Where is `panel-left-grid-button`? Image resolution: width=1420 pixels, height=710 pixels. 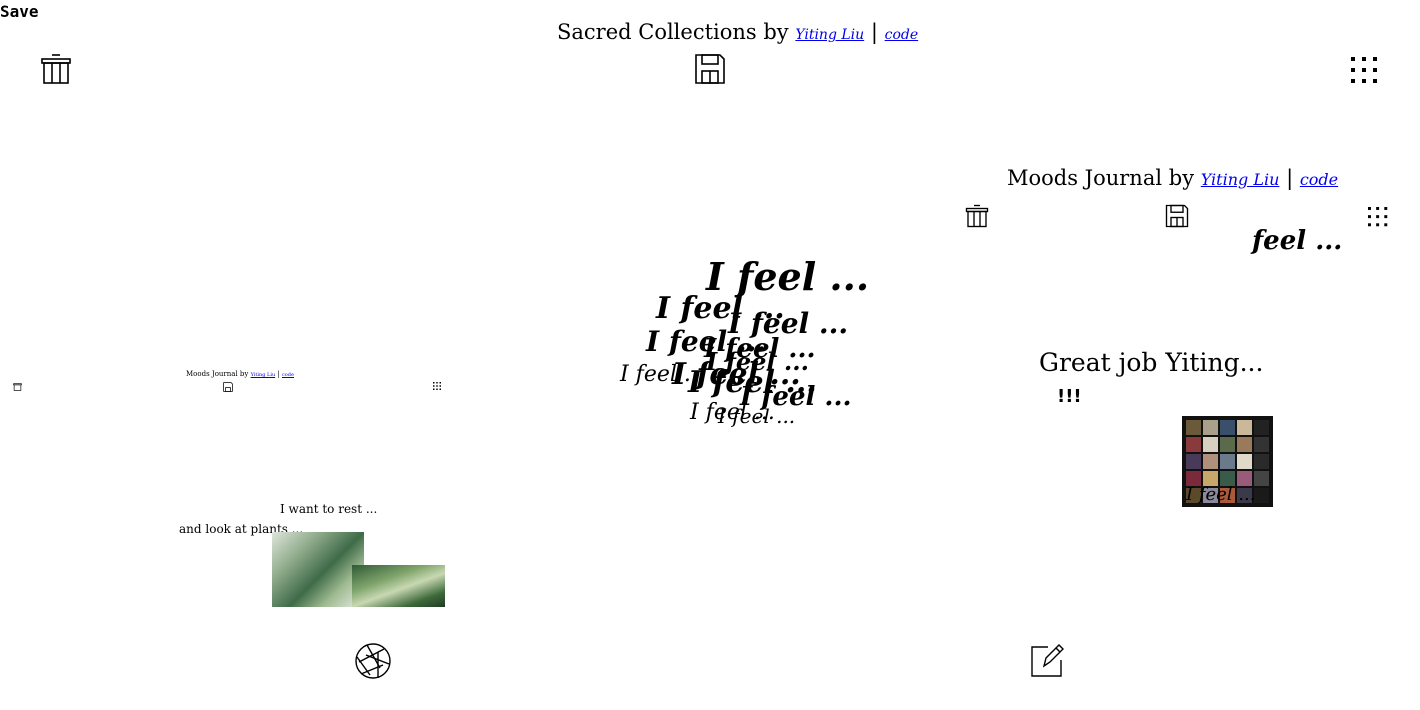 panel-left-grid-button is located at coordinates (437, 386).